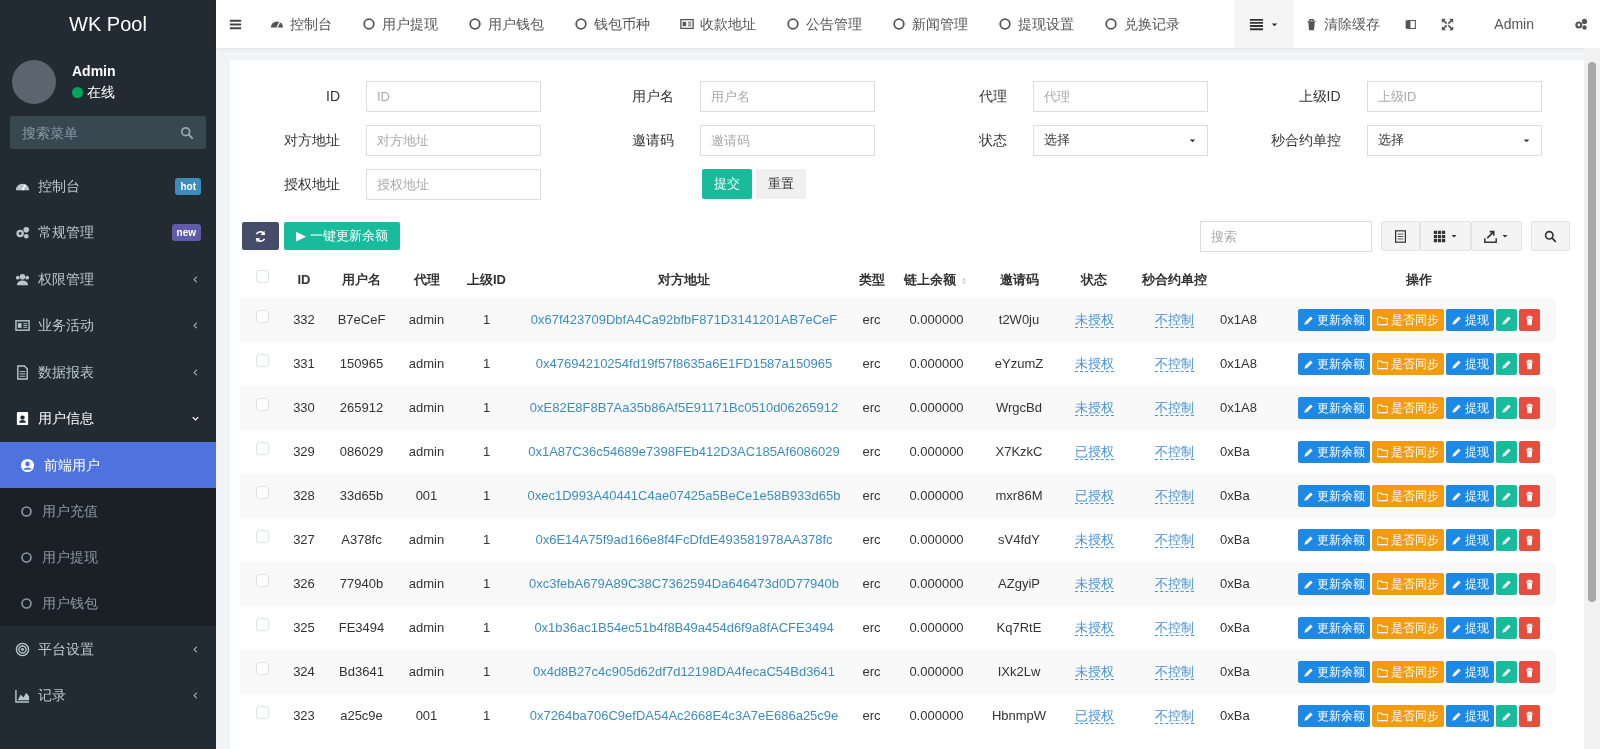 This screenshot has width=1600, height=749. What do you see at coordinates (400, 24) in the screenshot?
I see `nav-tab: 用户提现` at bounding box center [400, 24].